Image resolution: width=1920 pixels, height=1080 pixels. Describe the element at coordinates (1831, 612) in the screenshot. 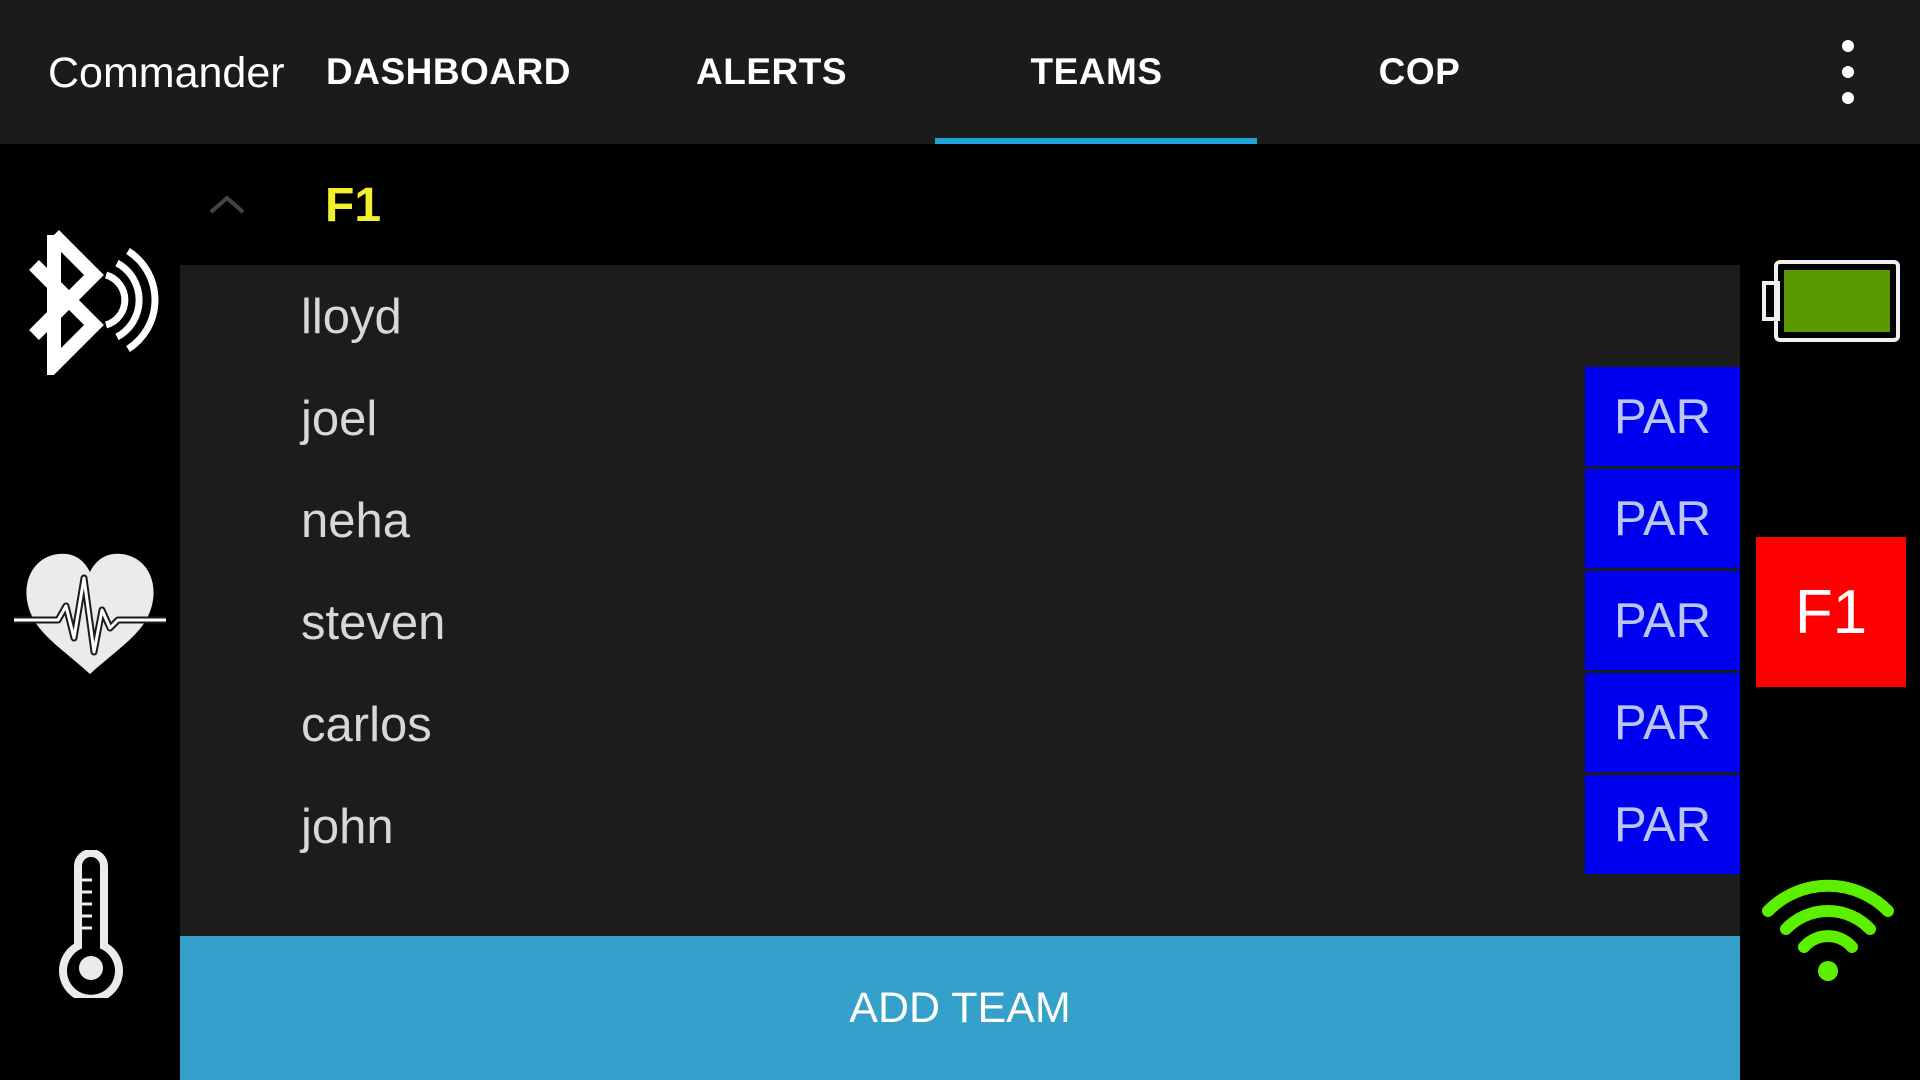

I see `team-badge: F1` at that location.